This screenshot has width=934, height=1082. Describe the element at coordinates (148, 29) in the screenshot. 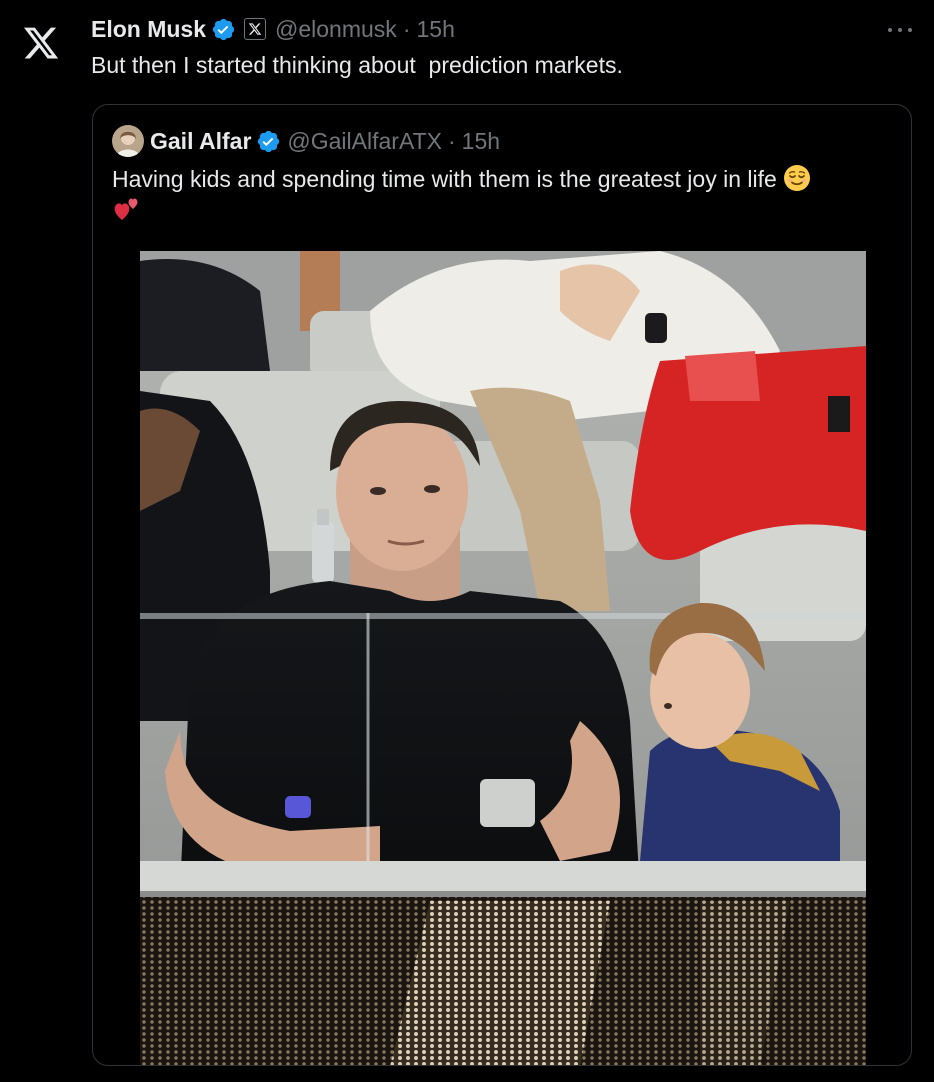

I see `author-name: Elon Musk` at that location.